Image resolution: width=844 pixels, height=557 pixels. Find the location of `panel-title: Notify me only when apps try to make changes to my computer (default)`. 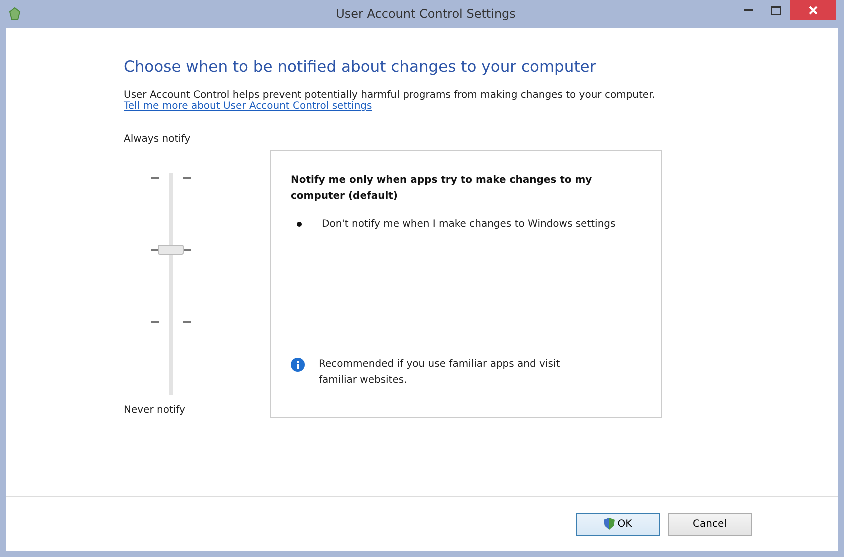

panel-title: Notify me only when apps try to make changes to my computer (default) is located at coordinates (442, 189).